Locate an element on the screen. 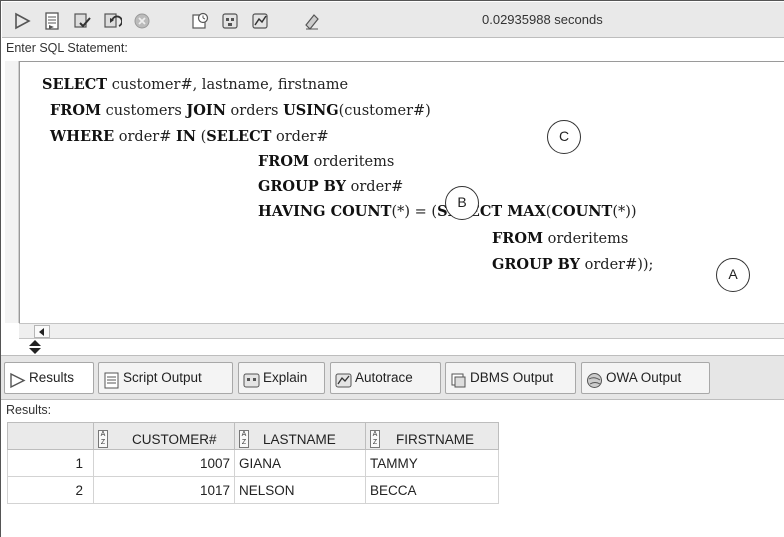 Image resolution: width=784 pixels, height=537 pixels. code-line-4: FROM orderitems is located at coordinates (326, 161).